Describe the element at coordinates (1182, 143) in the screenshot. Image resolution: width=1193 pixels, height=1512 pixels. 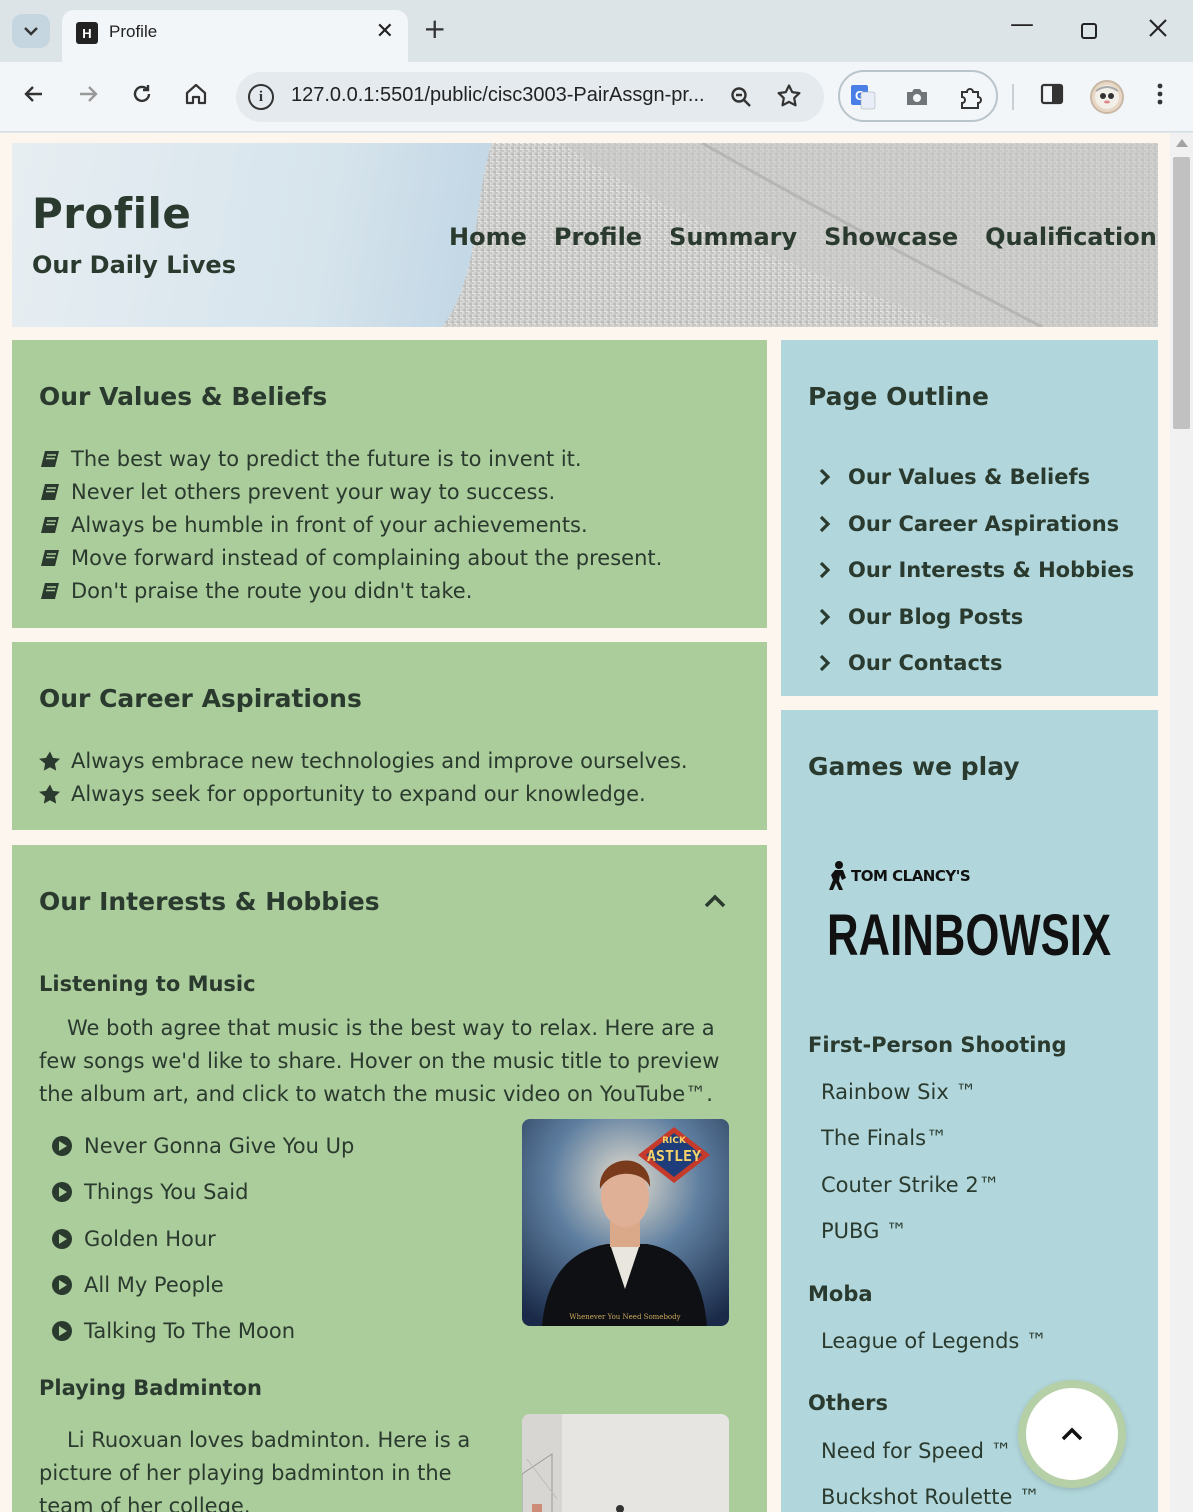
I see `scroll-up-arrow-icon` at that location.